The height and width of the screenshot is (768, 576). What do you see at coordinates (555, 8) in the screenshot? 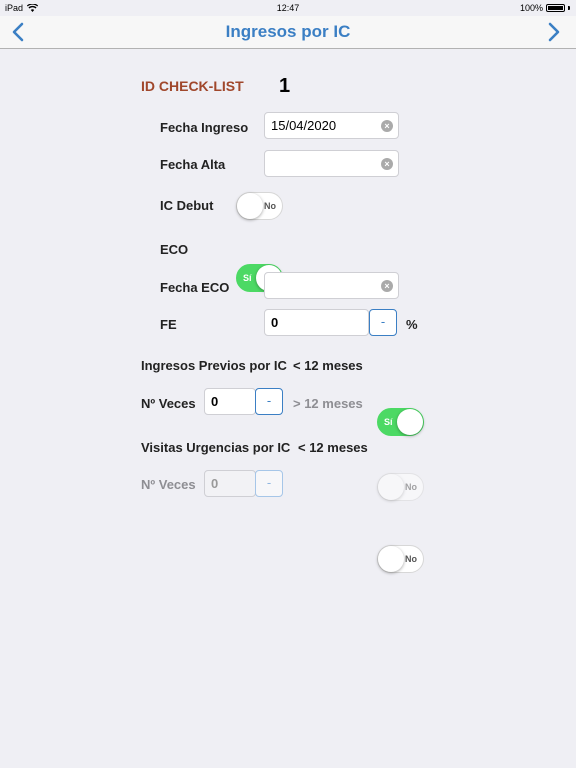
I see `battery-icon` at bounding box center [555, 8].